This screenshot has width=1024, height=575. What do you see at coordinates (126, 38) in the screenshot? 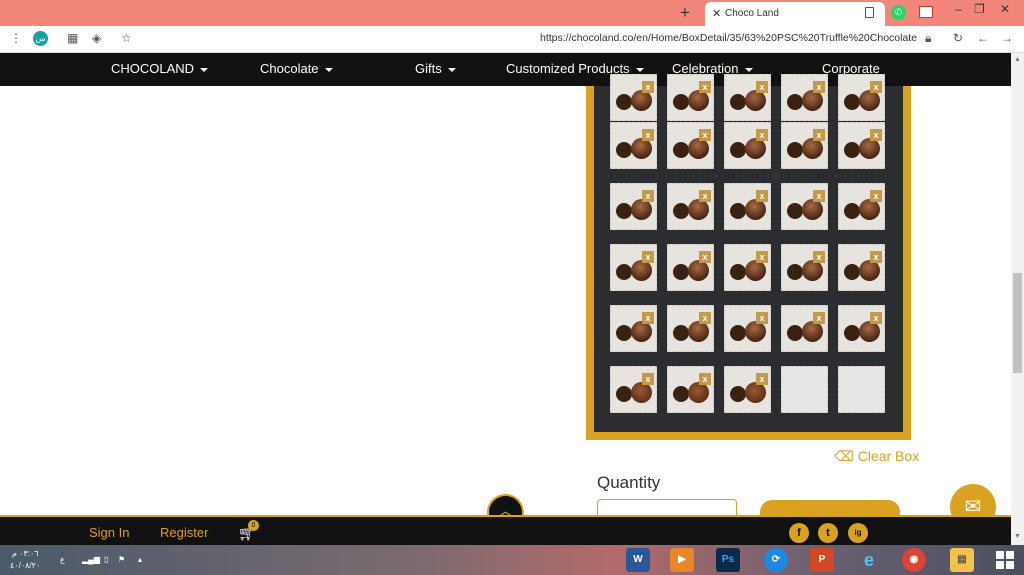
I see `bookmark-star-icon: ☆` at bounding box center [126, 38].